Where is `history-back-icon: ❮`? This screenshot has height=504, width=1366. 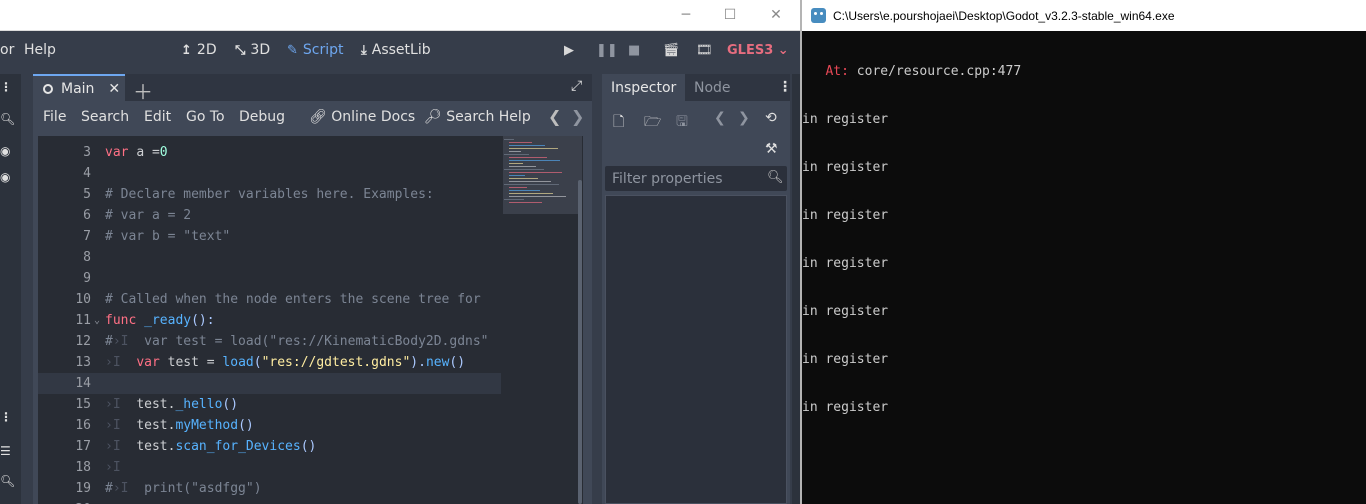 history-back-icon: ❮ is located at coordinates (720, 118).